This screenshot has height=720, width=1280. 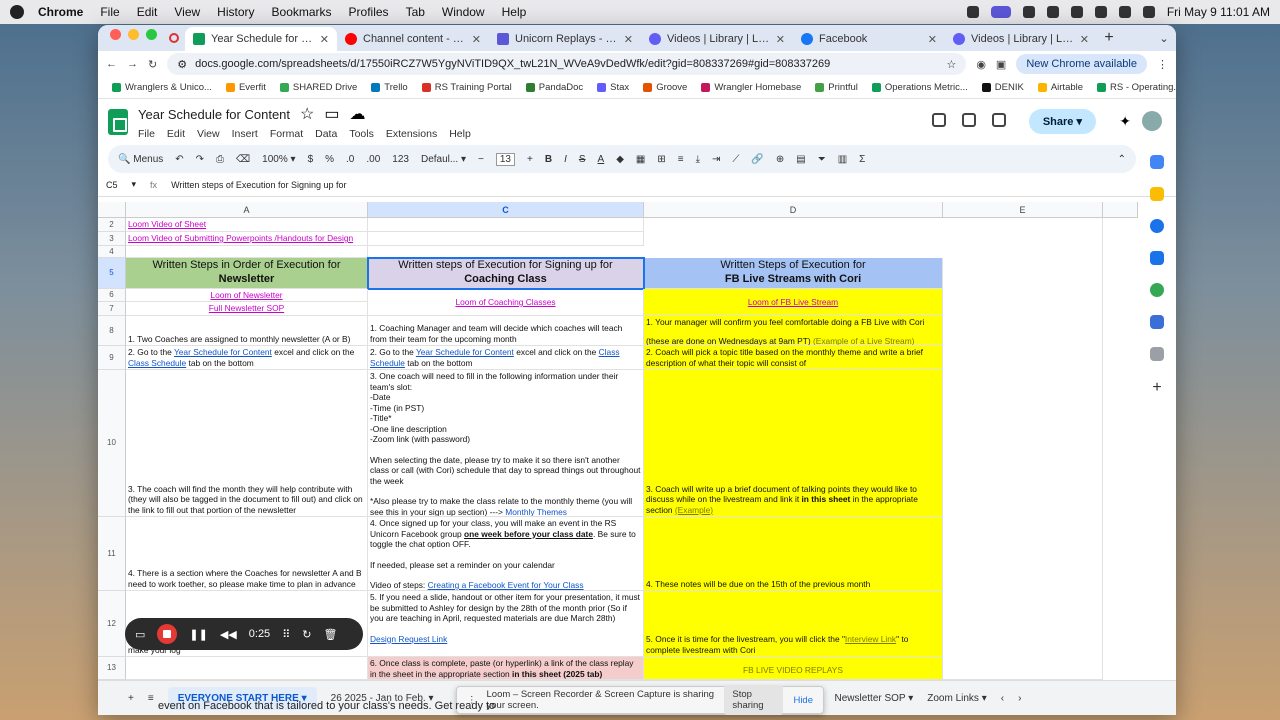 I want to click on link-icon: 🔗, so click(x=757, y=159).